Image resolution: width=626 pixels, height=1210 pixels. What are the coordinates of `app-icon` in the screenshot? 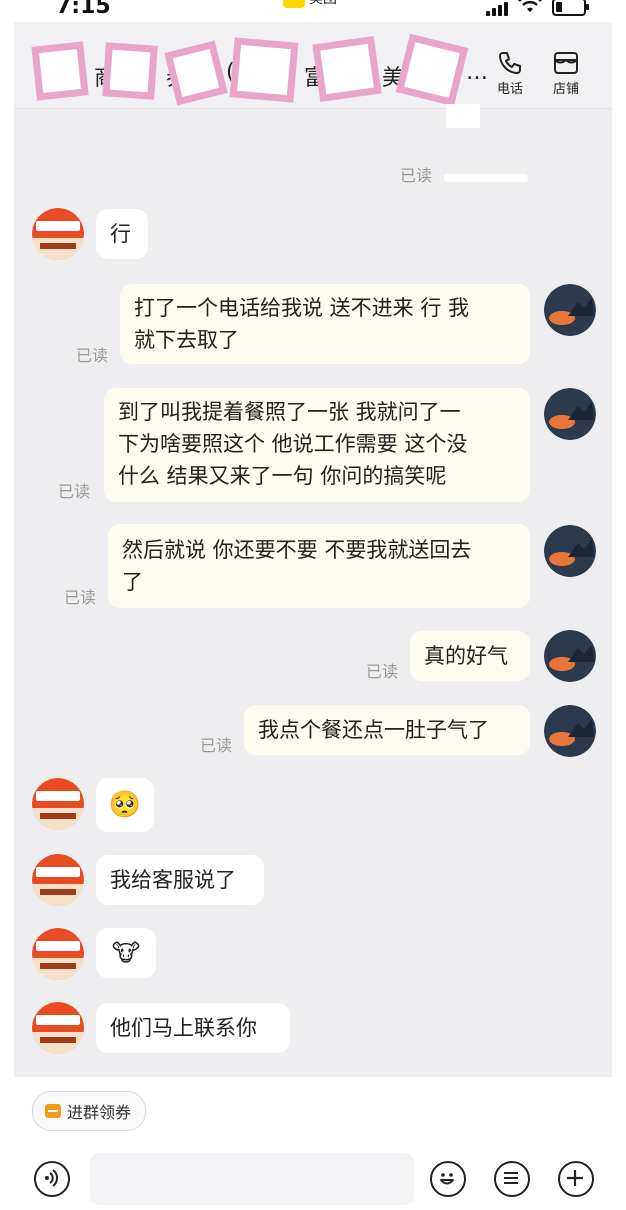 It's located at (294, 4).